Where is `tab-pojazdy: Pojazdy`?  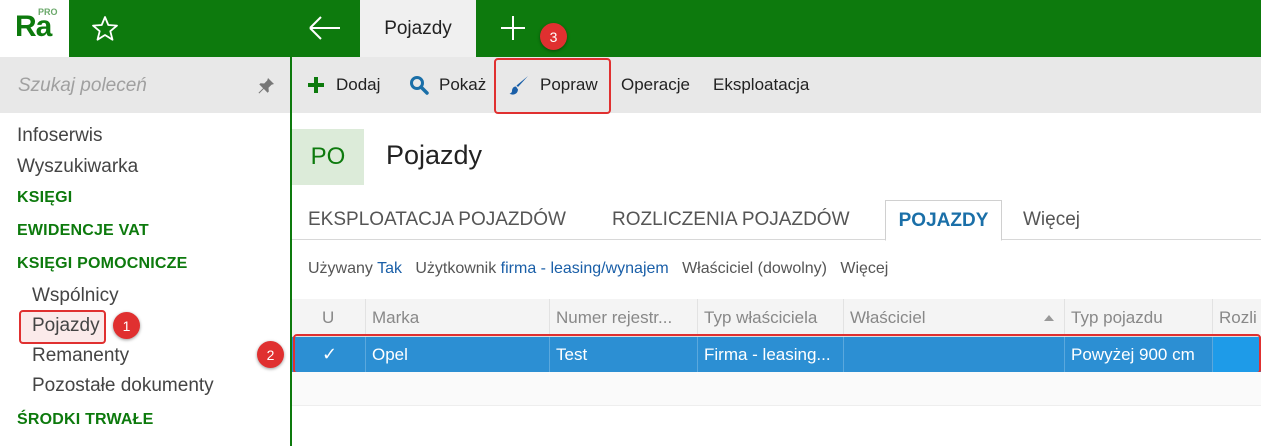 tab-pojazdy: Pojazdy is located at coordinates (418, 28).